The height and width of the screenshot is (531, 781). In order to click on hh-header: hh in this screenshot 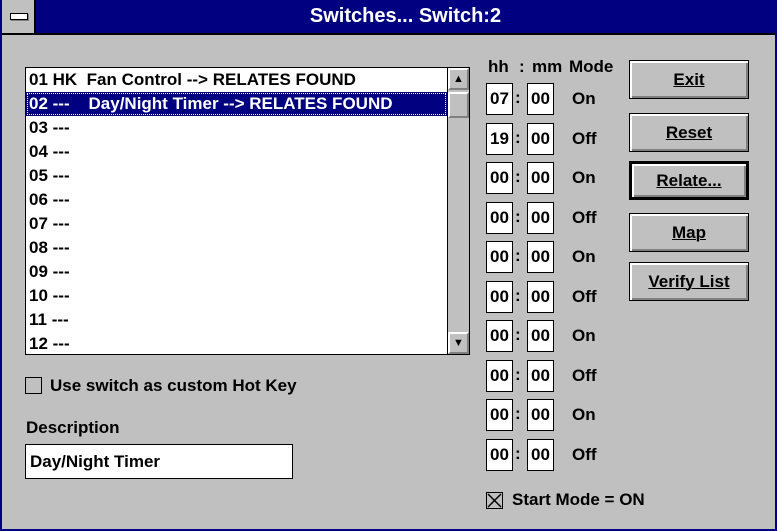, I will do `click(498, 66)`.